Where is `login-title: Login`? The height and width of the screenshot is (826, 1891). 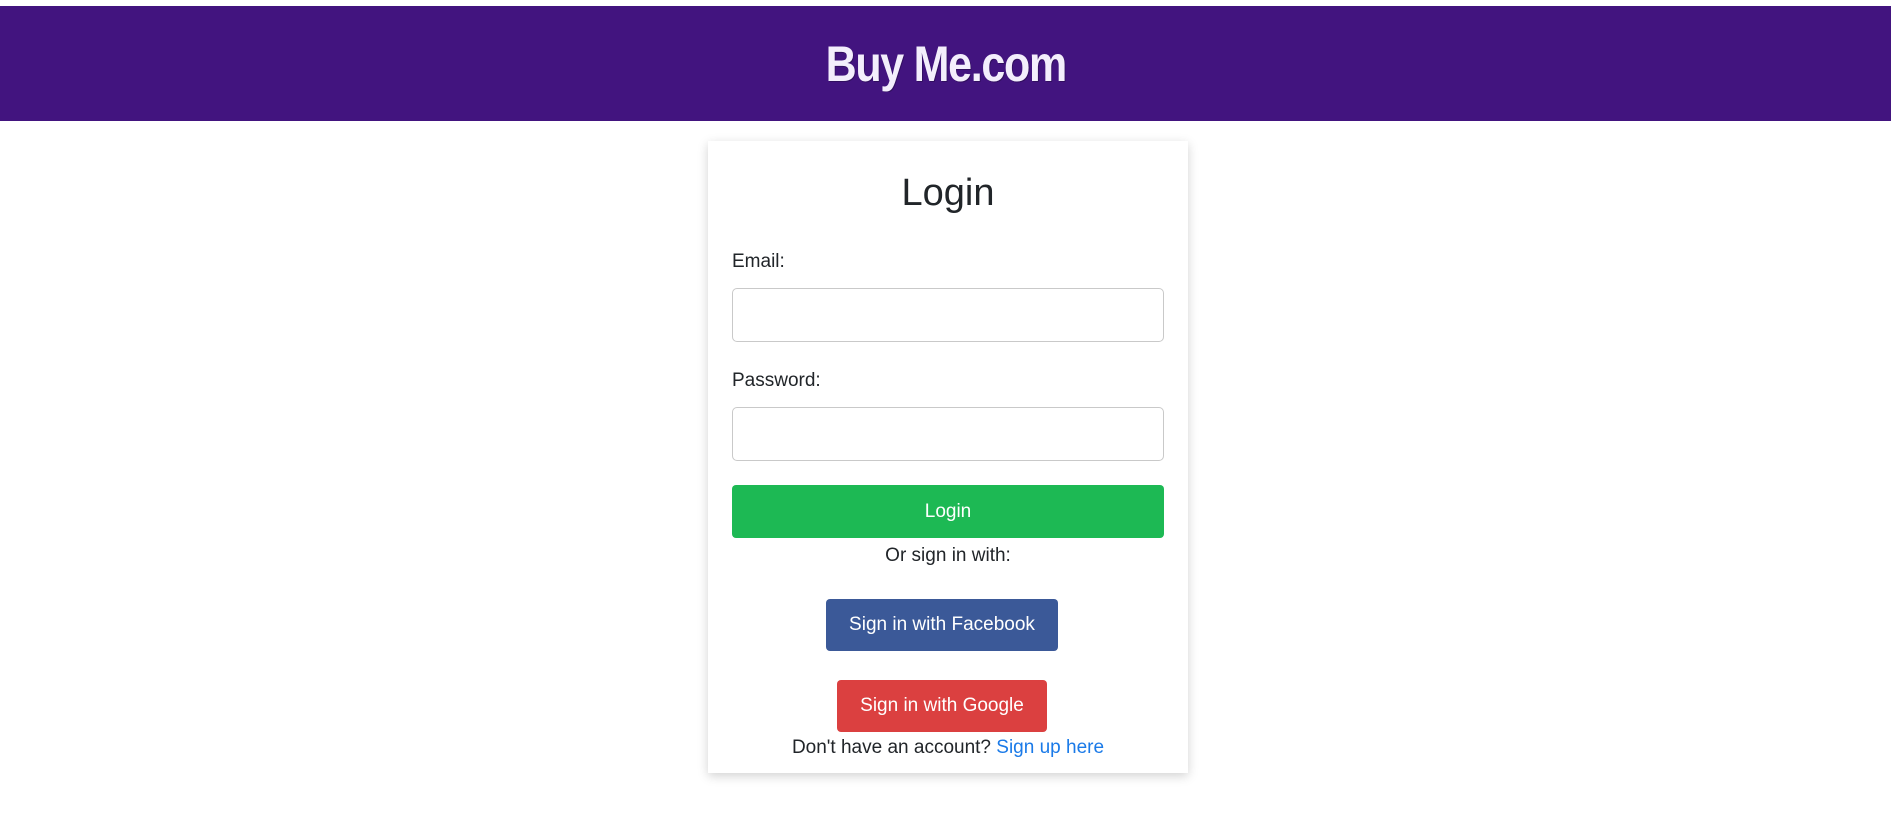 login-title: Login is located at coordinates (948, 193).